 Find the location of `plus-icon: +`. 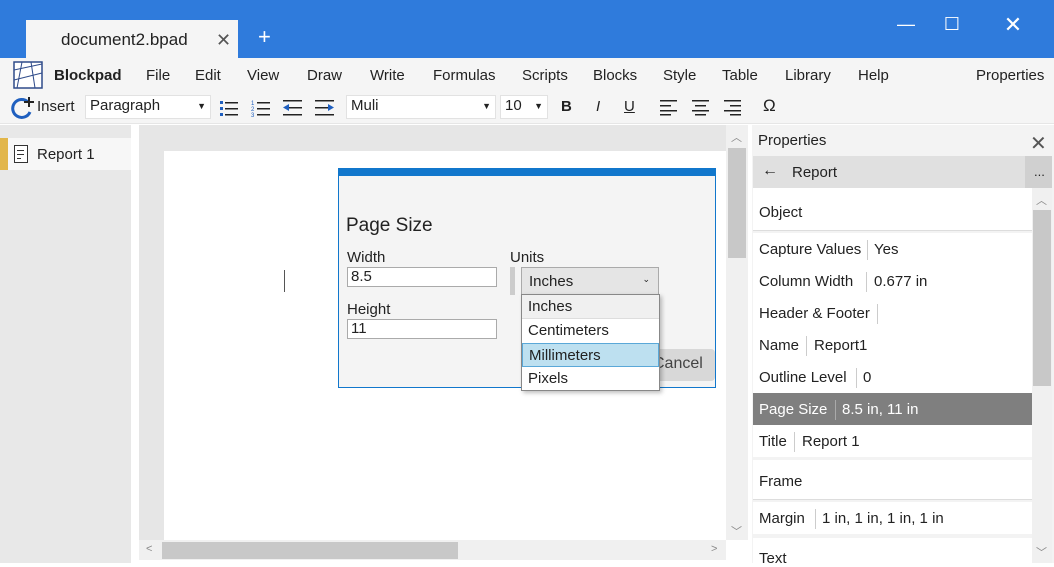

plus-icon: + is located at coordinates (264, 37).